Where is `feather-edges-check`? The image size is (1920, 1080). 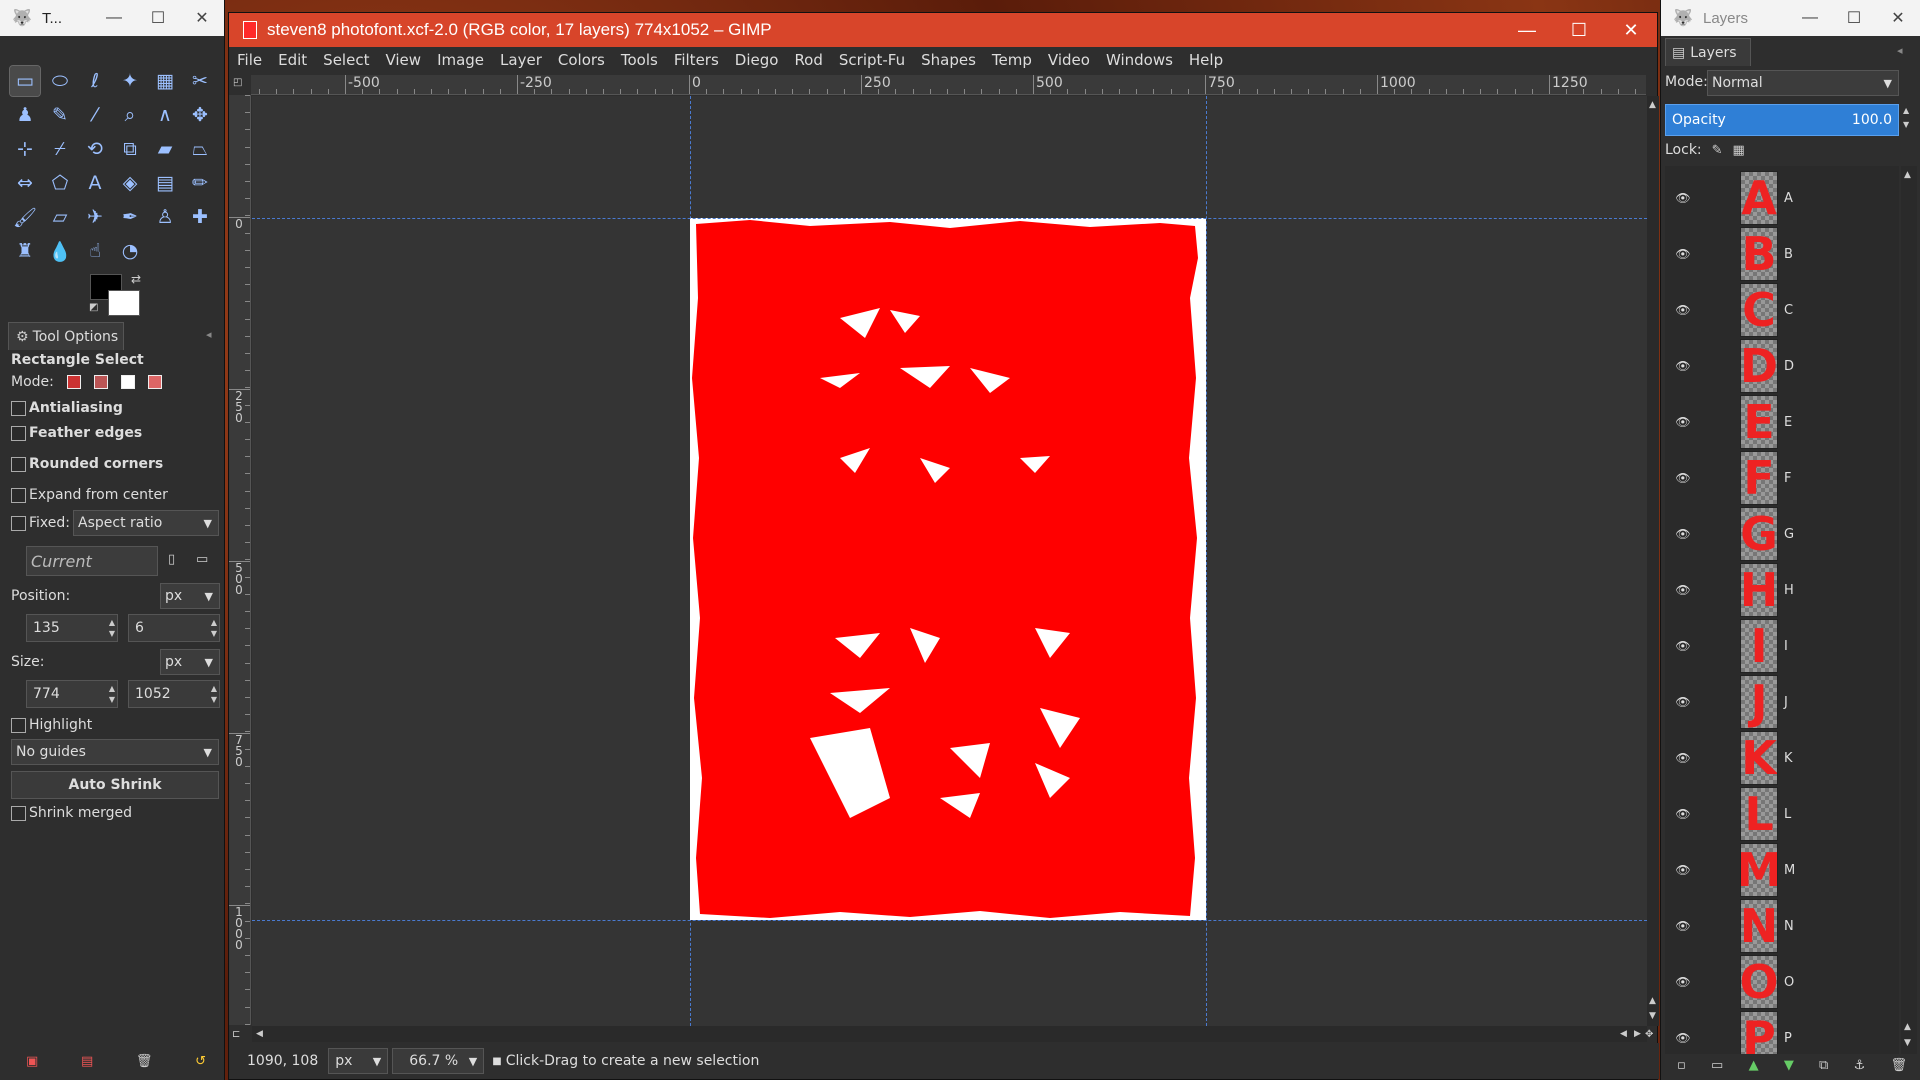
feather-edges-check is located at coordinates (18, 433).